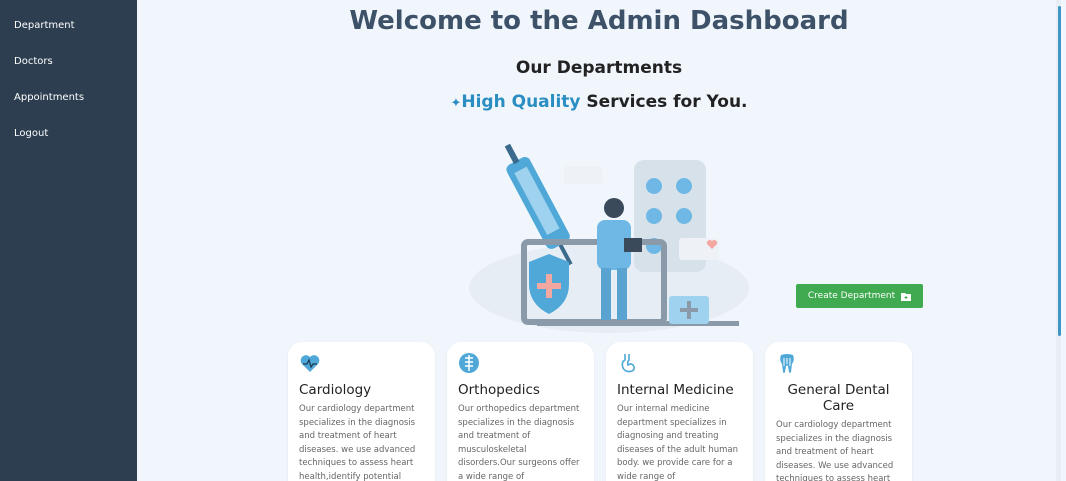 The height and width of the screenshot is (481, 1066). Describe the element at coordinates (68, 36) in the screenshot. I see `sidebar-item-department: Department` at that location.